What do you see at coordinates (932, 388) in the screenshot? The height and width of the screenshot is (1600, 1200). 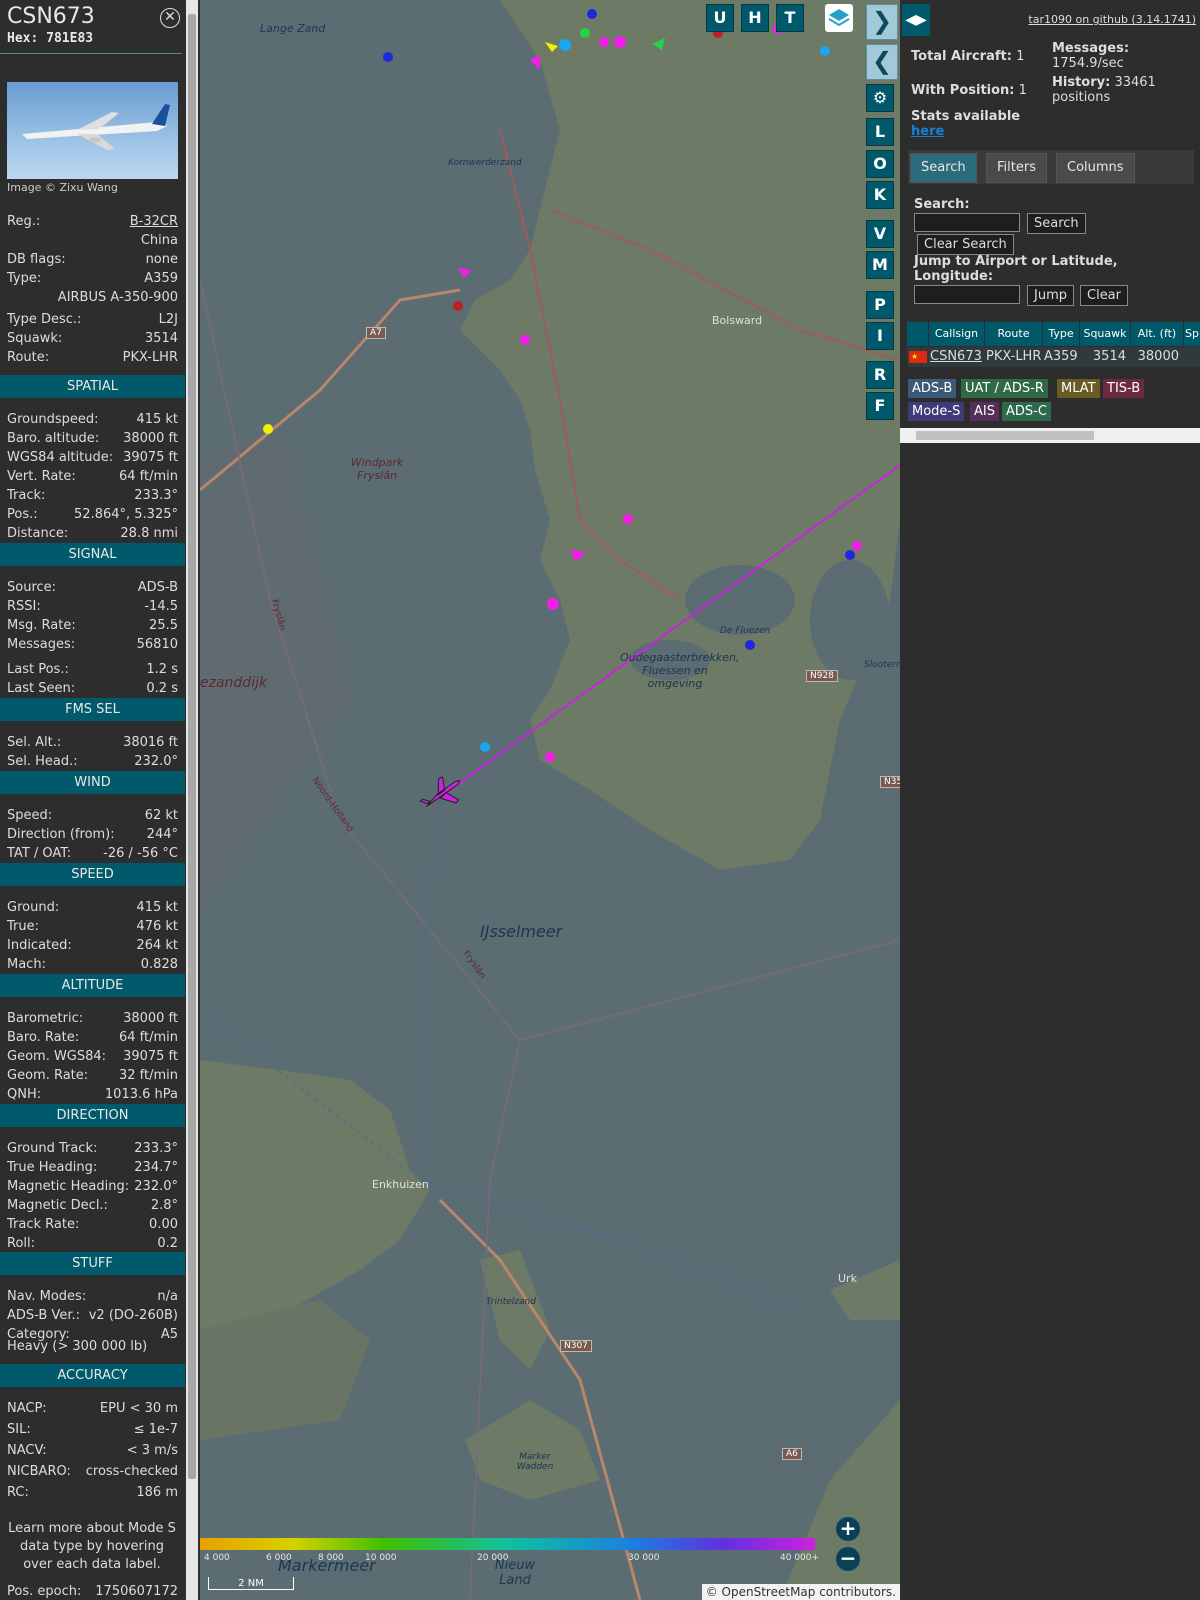 I see `tag-adsb: ADS-B` at bounding box center [932, 388].